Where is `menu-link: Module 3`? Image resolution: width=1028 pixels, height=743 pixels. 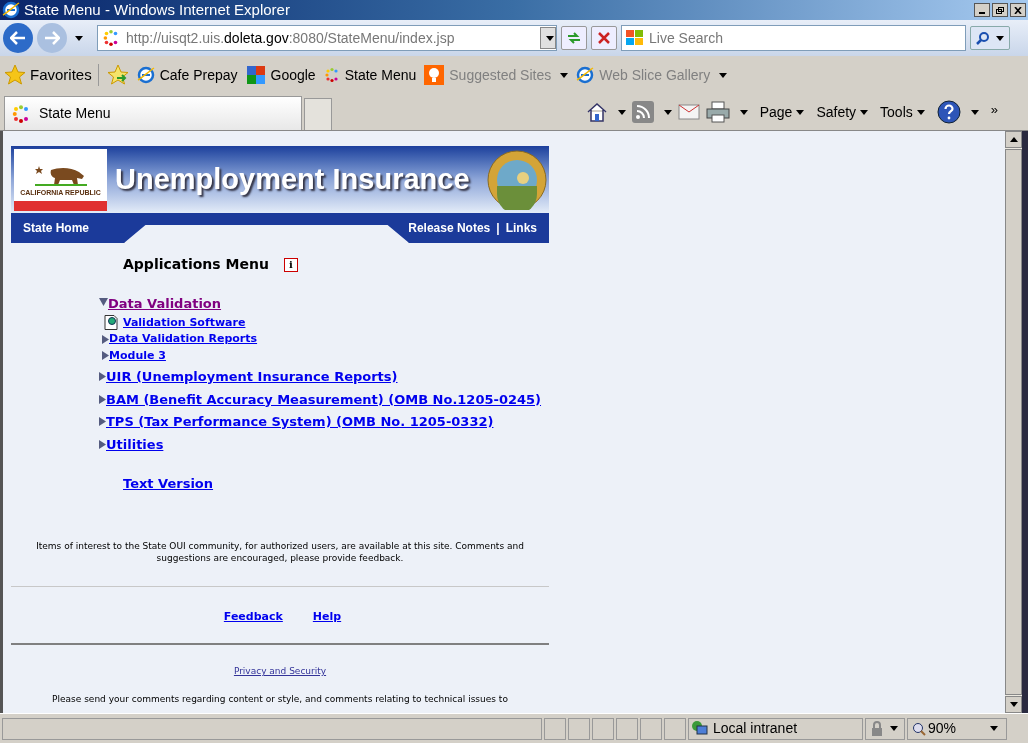
menu-link: Module 3 is located at coordinates (137, 355).